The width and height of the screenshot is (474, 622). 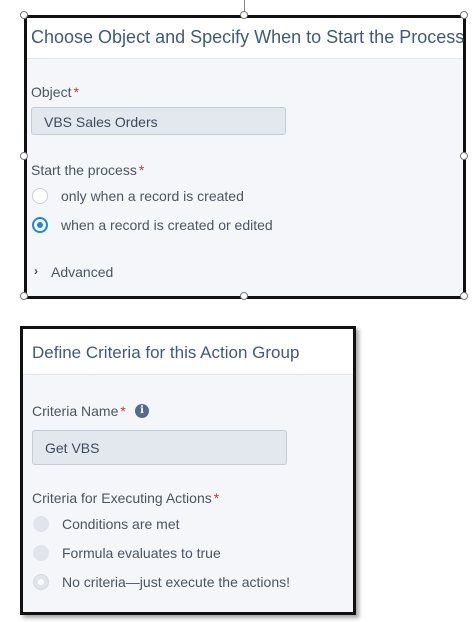 What do you see at coordinates (122, 498) in the screenshot?
I see `executing-criteria-label-text: Criteria for Executing Actions` at bounding box center [122, 498].